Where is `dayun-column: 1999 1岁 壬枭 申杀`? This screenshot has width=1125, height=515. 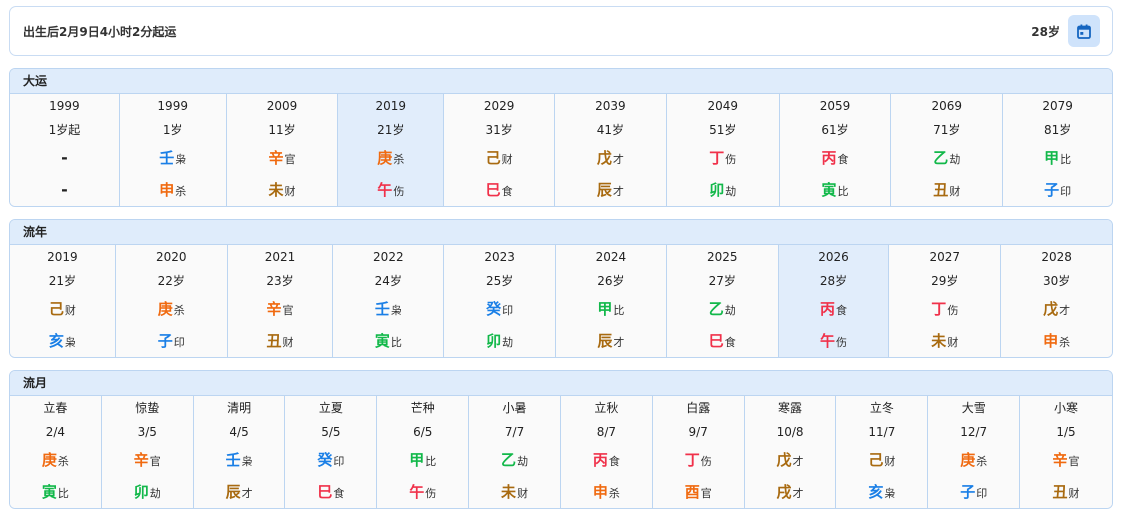
dayun-column: 1999 1岁 壬枭 申杀 is located at coordinates (173, 150).